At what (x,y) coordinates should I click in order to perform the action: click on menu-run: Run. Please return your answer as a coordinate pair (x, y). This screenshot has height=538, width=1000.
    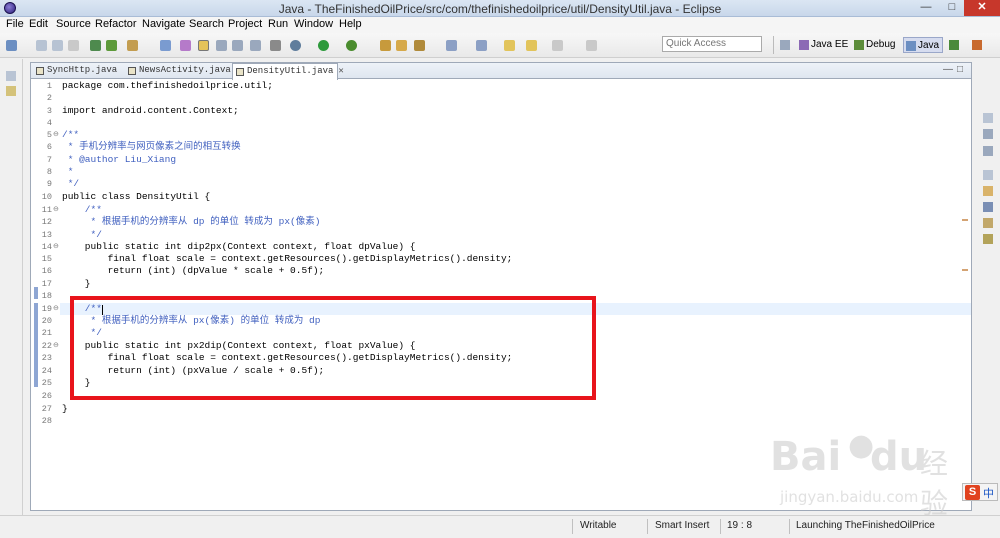
    Looking at the image, I should click on (278, 24).